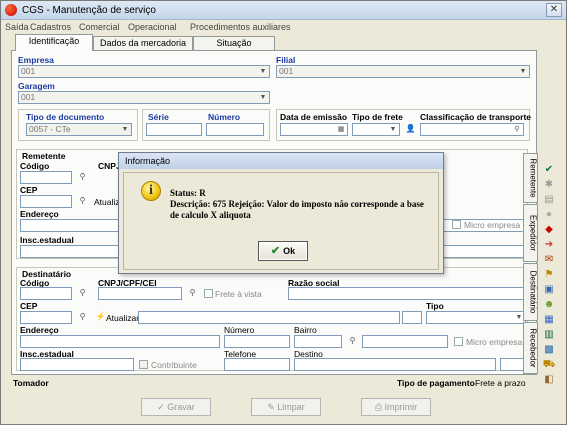 The width and height of the screenshot is (567, 425). I want to click on remetente-insc-input, so click(70, 251).